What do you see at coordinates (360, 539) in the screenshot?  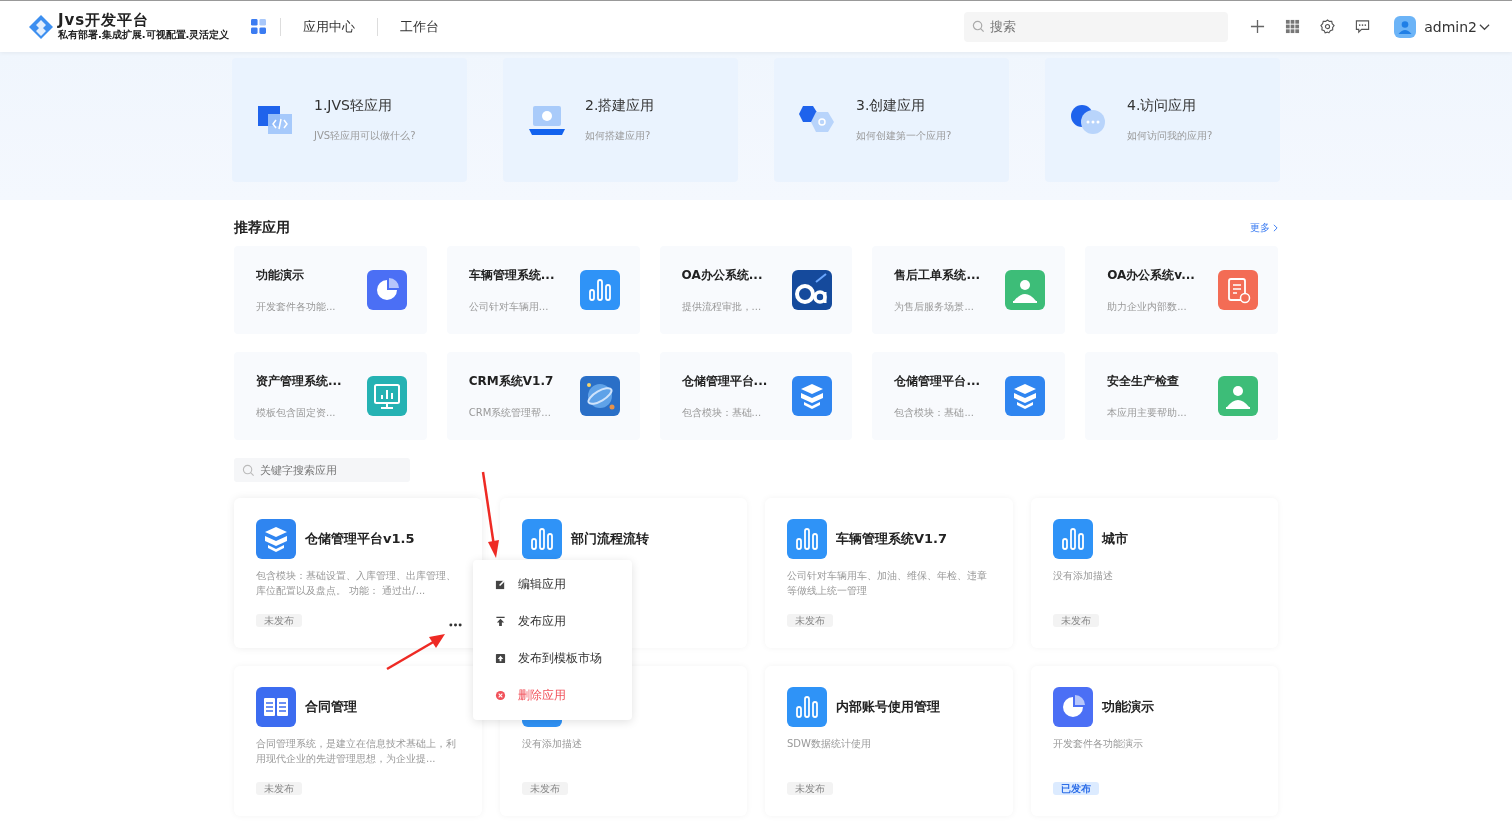 I see `app-name: 仓储管理平台v1.5` at bounding box center [360, 539].